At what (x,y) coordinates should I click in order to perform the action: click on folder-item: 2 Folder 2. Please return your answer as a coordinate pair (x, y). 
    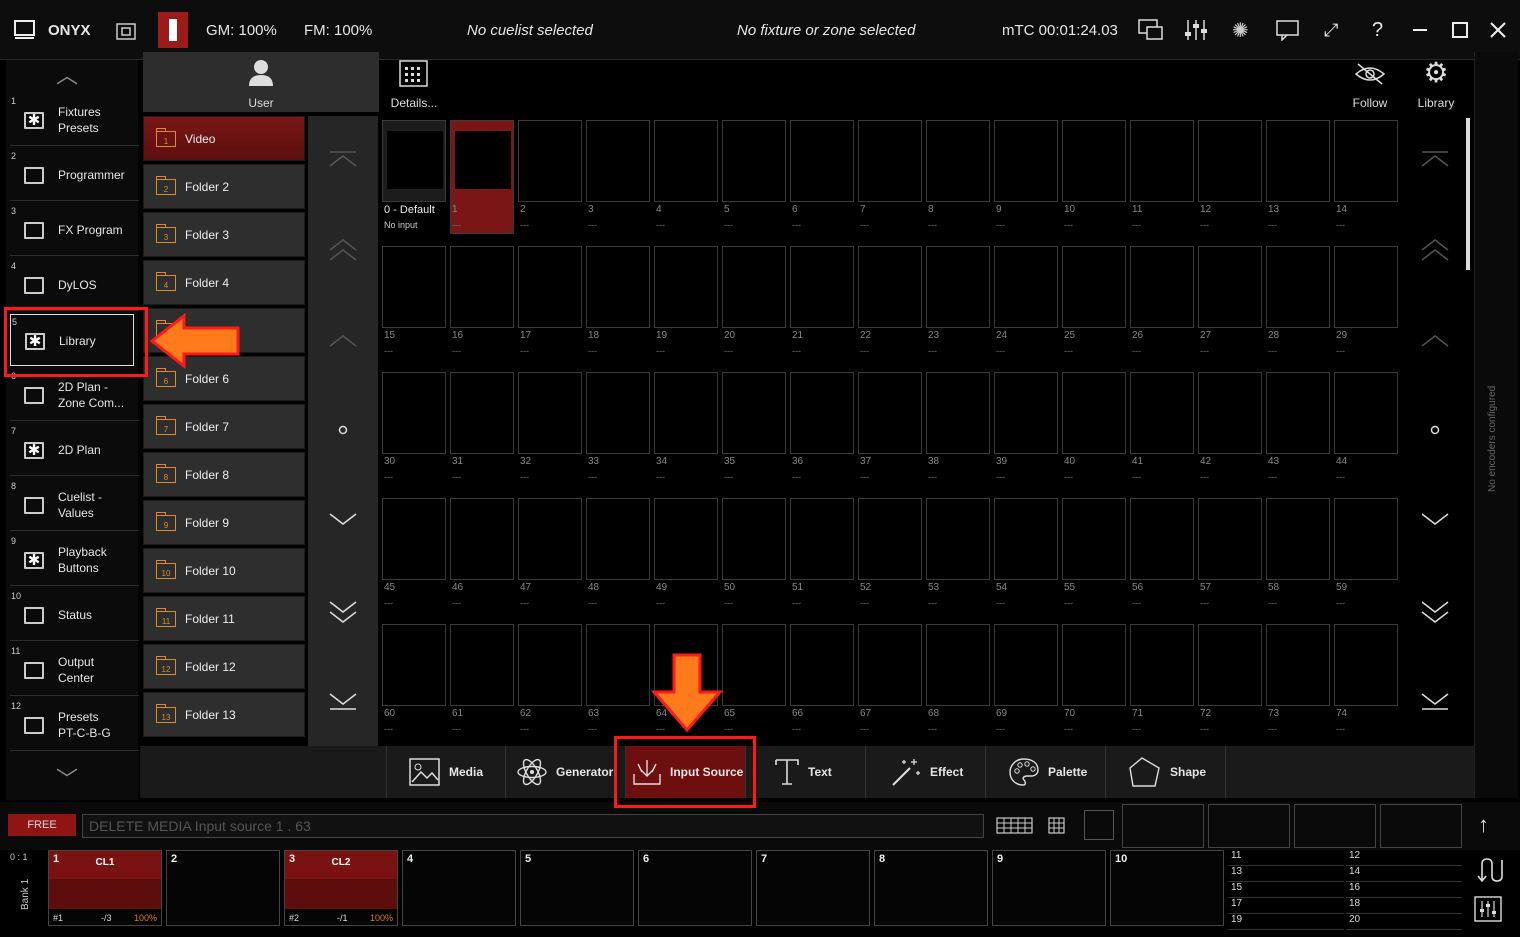
    Looking at the image, I should click on (224, 186).